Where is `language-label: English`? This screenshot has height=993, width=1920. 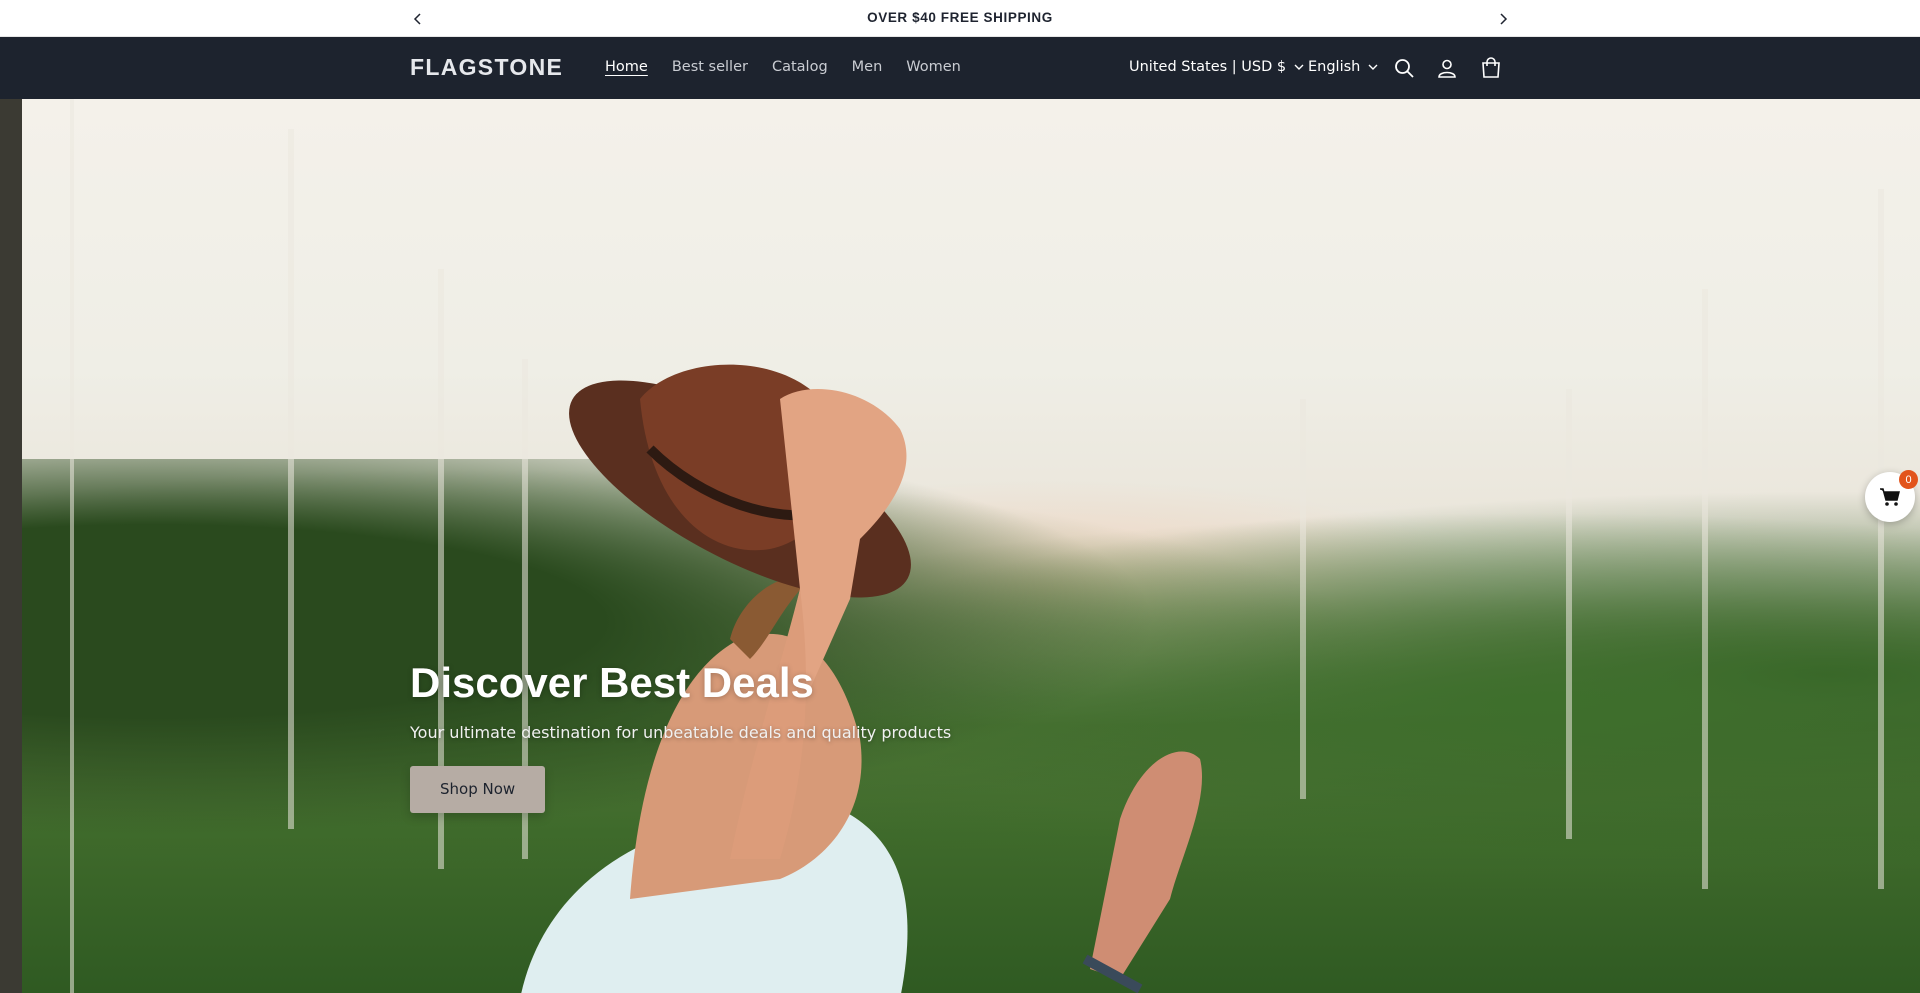 language-label: English is located at coordinates (1334, 67).